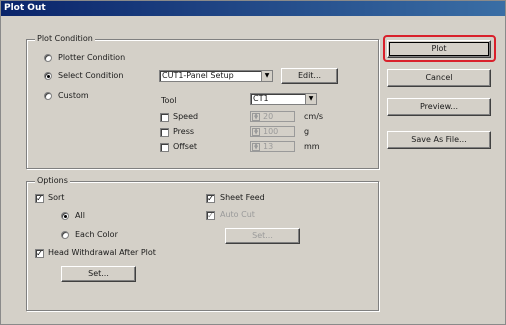  Describe the element at coordinates (102, 252) in the screenshot. I see `head-withdrawal-label: Head Withdrawal After Plot` at that location.